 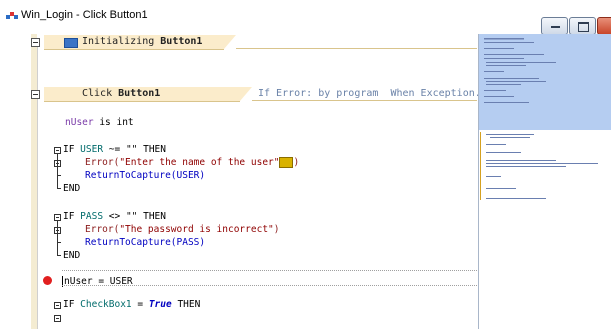 What do you see at coordinates (604, 26) in the screenshot?
I see `close-button` at bounding box center [604, 26].